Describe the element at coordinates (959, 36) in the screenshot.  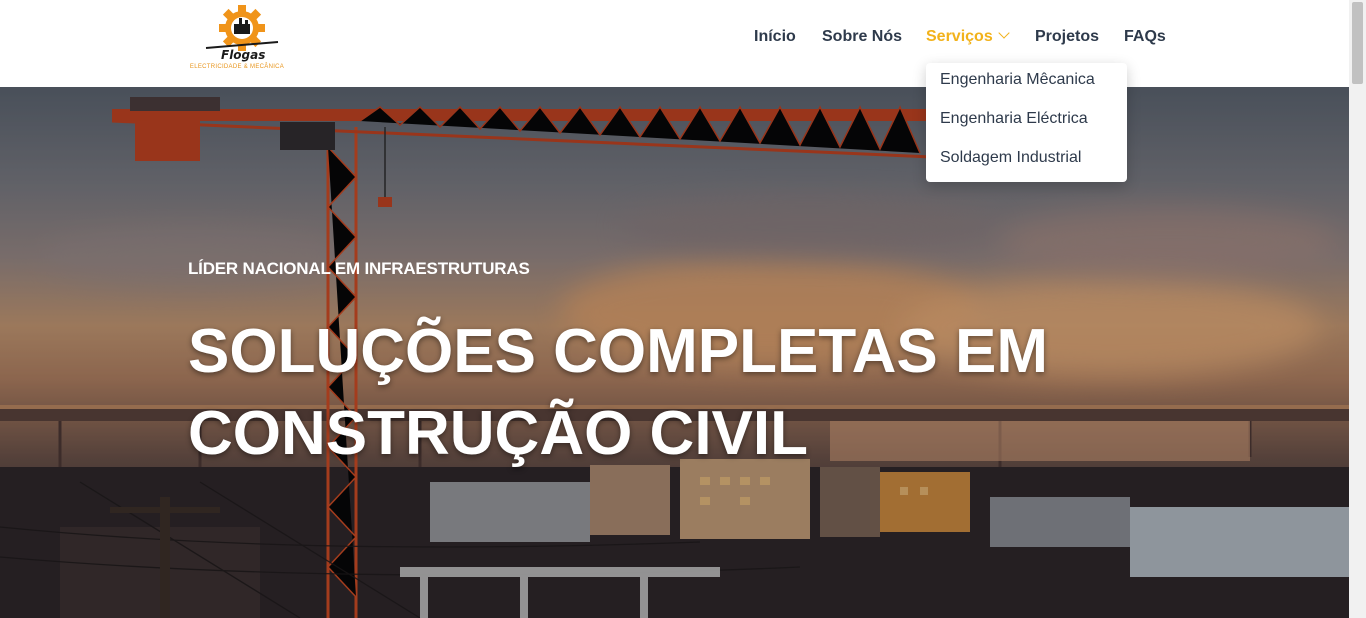
I see `nav-item-servicos-label: Serviços` at that location.